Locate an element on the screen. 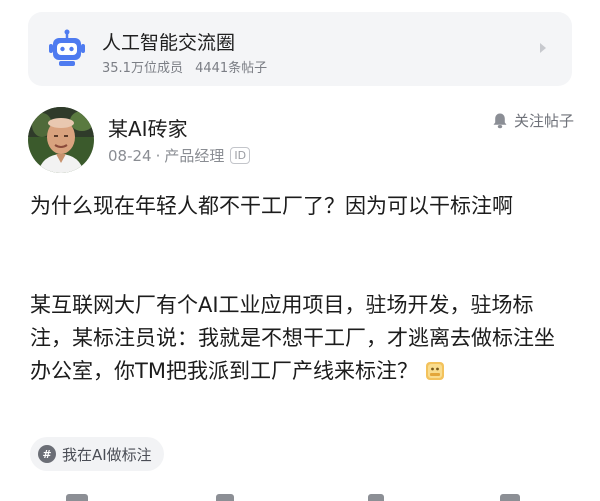 Image resolution: width=600 pixels, height=501 pixels. bell-icon is located at coordinates (500, 121).